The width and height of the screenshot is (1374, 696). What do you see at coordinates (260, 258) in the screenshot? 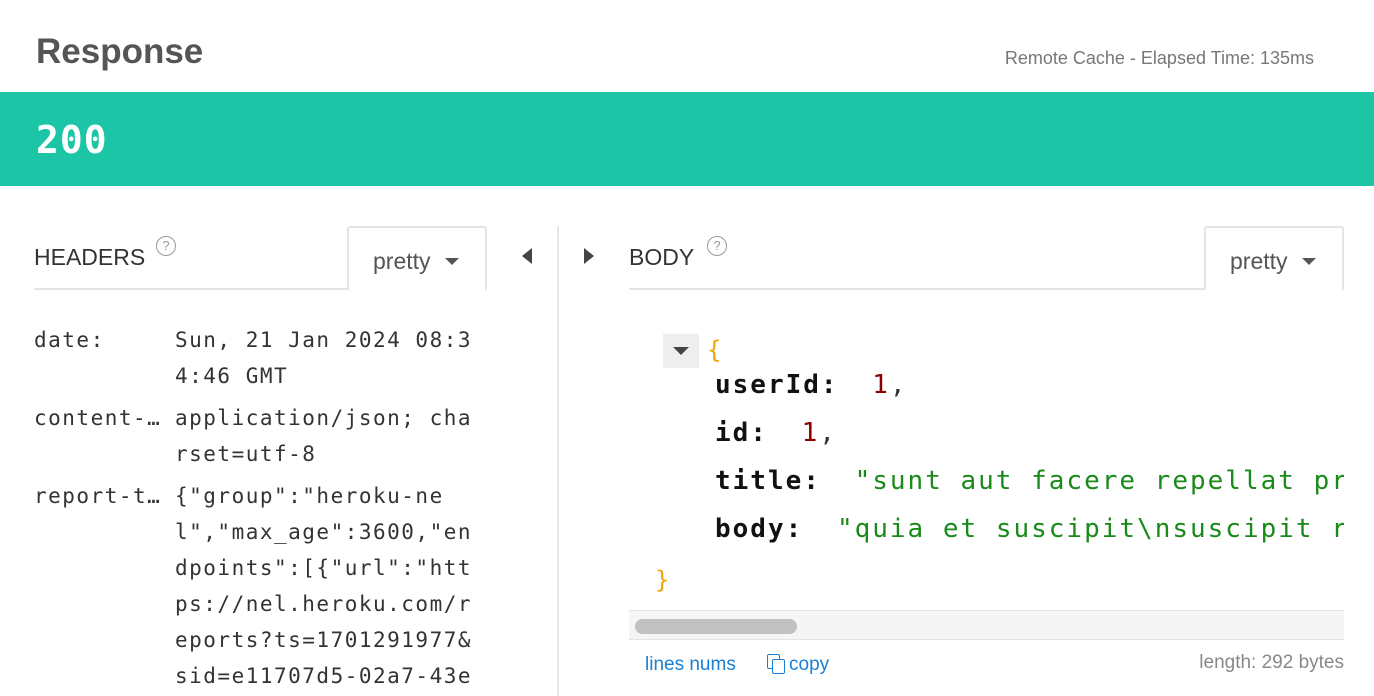
I see `headers-pane-header: HEADERS ? pretty` at bounding box center [260, 258].